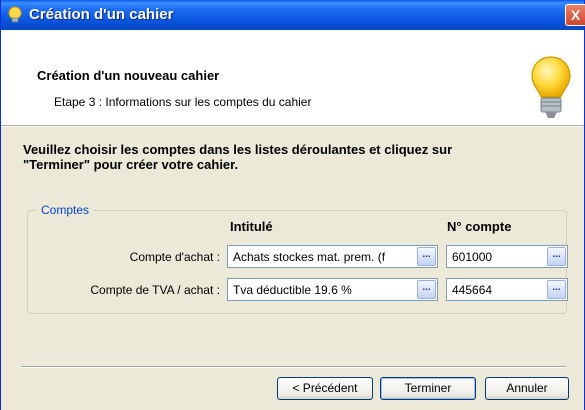  What do you see at coordinates (293, 367) in the screenshot?
I see `footer-separator` at bounding box center [293, 367].